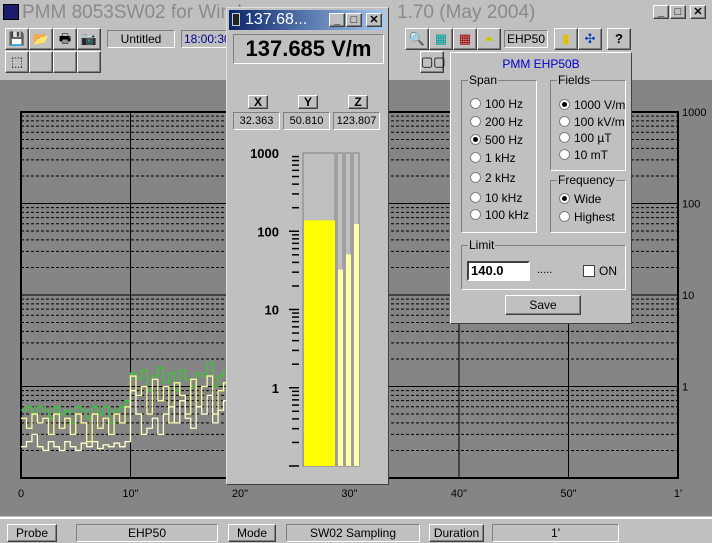 The height and width of the screenshot is (543, 712). I want to click on duration-status-value: 1', so click(555, 533).